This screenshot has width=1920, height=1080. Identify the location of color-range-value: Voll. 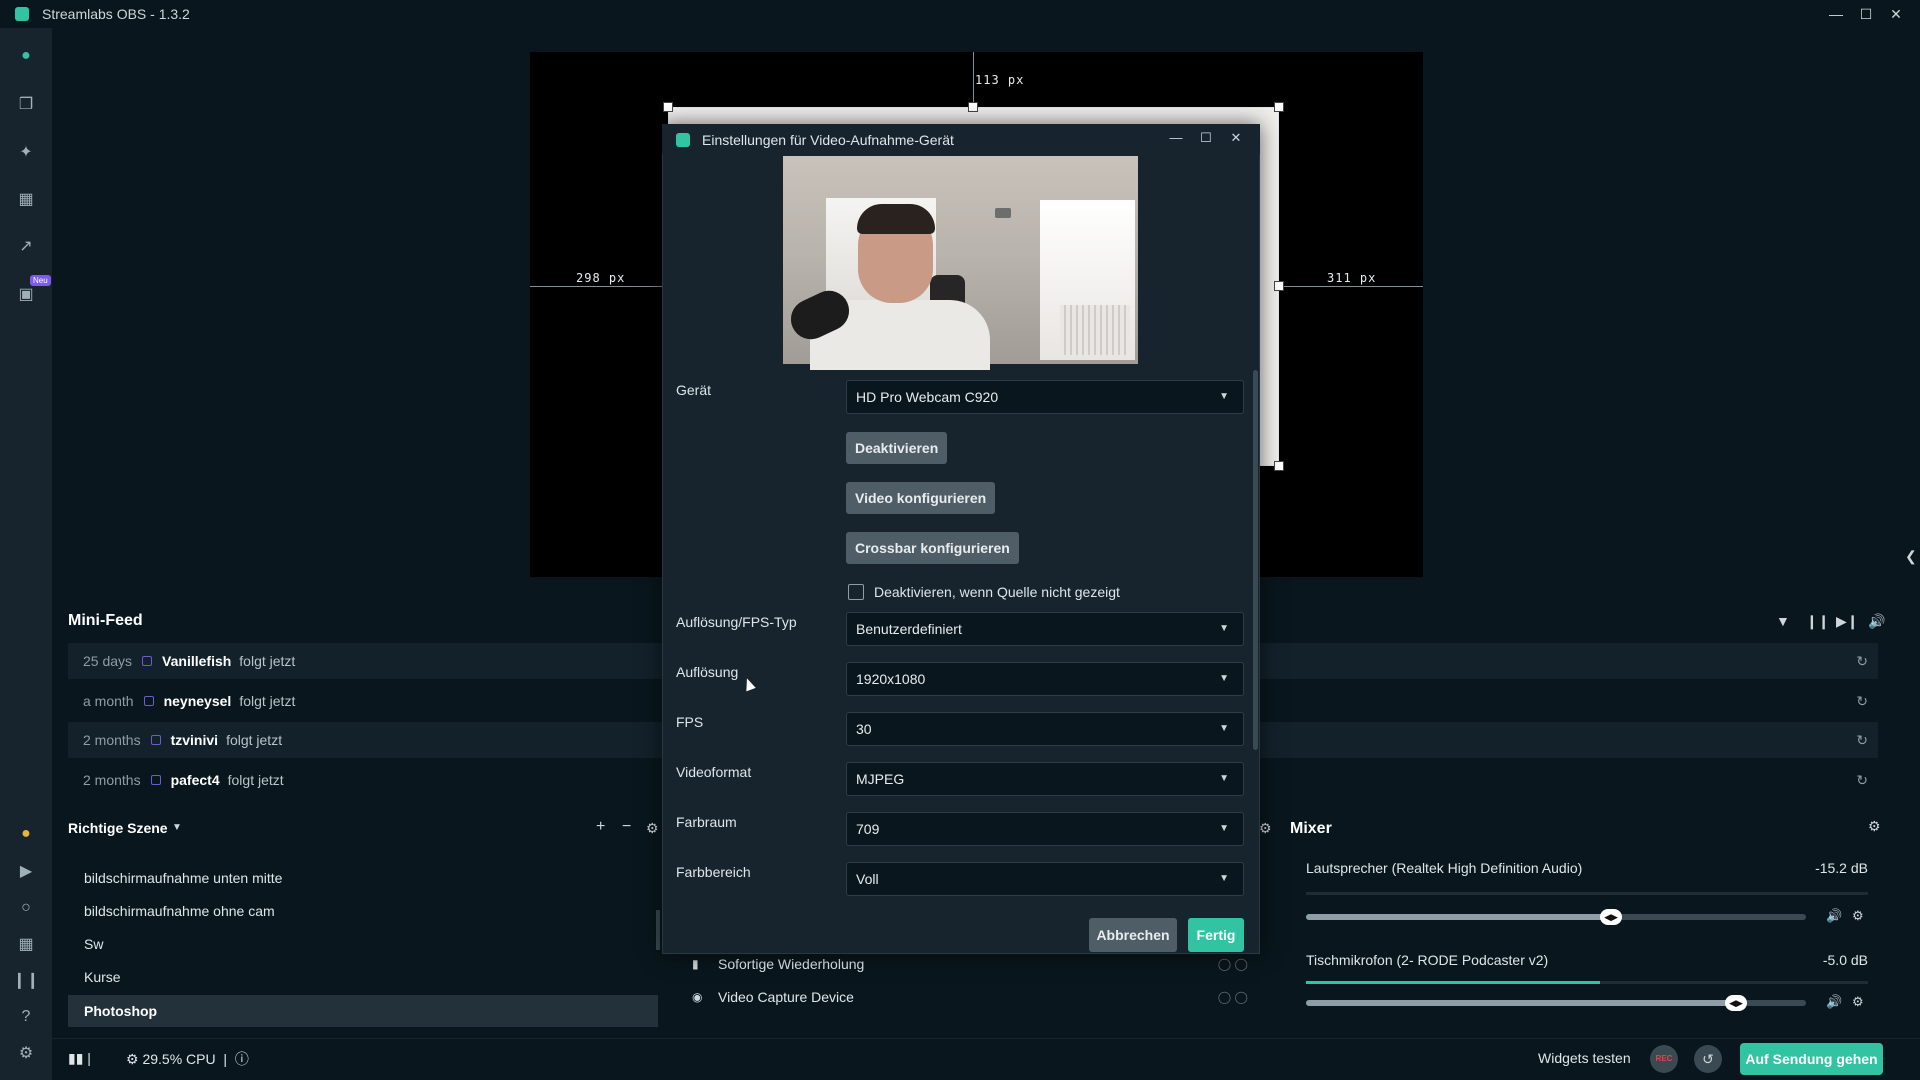
(867, 879).